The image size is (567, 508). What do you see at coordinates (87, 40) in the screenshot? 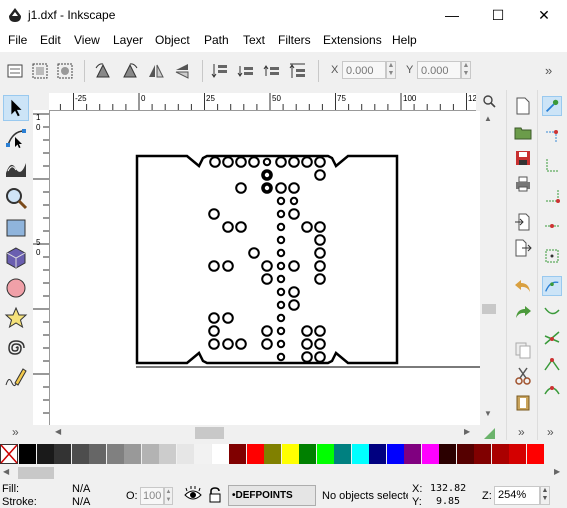
I see `menu-view: View` at bounding box center [87, 40].